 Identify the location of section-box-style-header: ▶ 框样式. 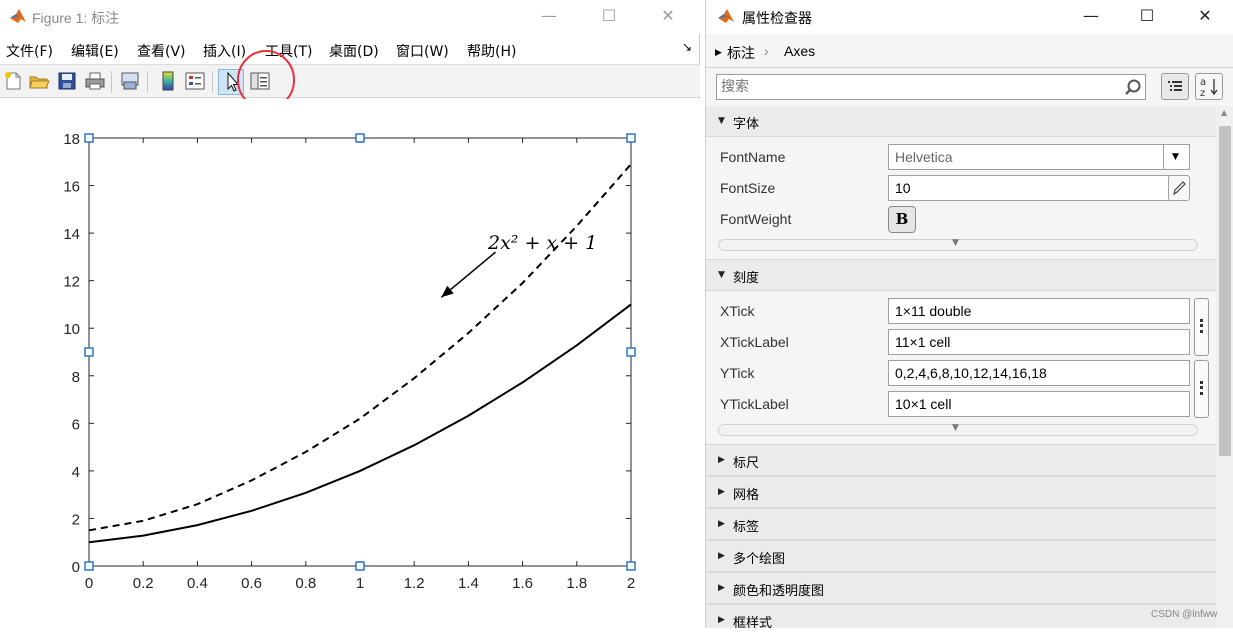
(961, 616).